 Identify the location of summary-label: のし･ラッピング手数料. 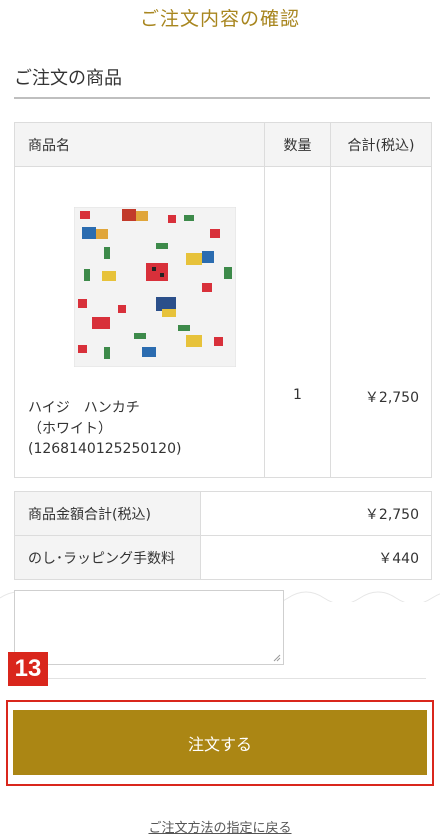
(107, 557).